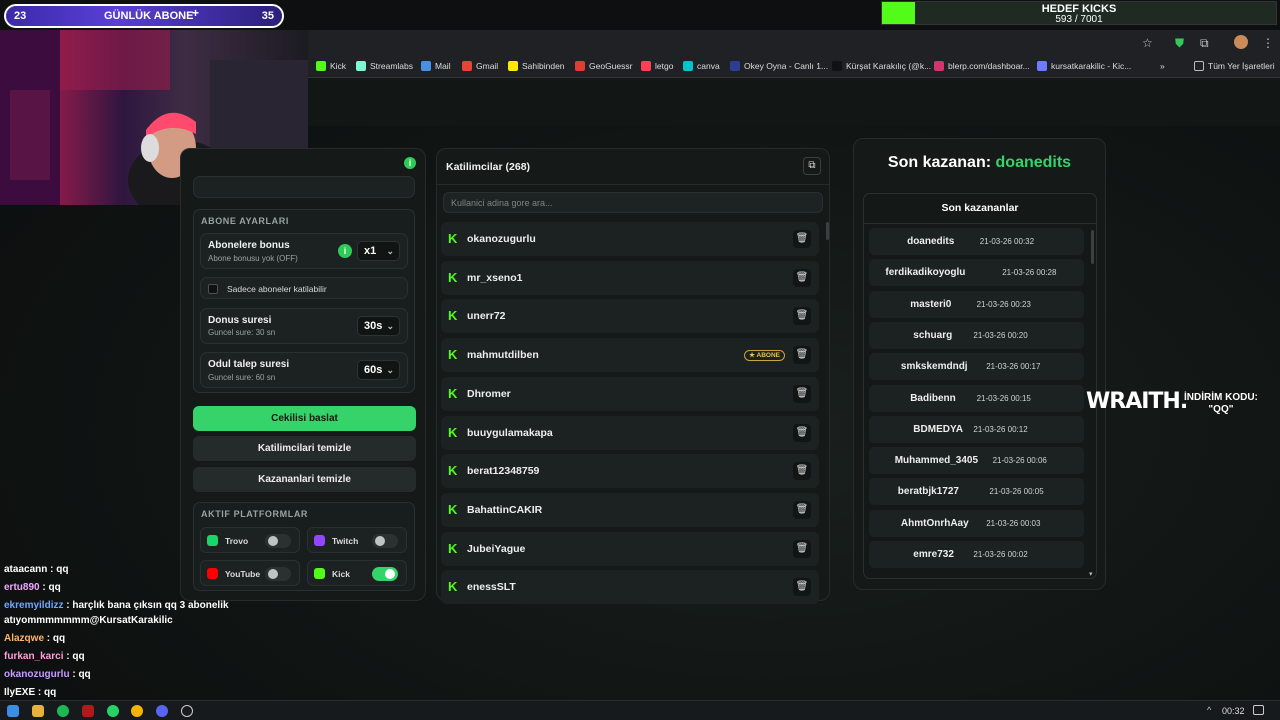 The width and height of the screenshot is (1280, 720). I want to click on shield-icon: ⛊, so click(1179, 43).